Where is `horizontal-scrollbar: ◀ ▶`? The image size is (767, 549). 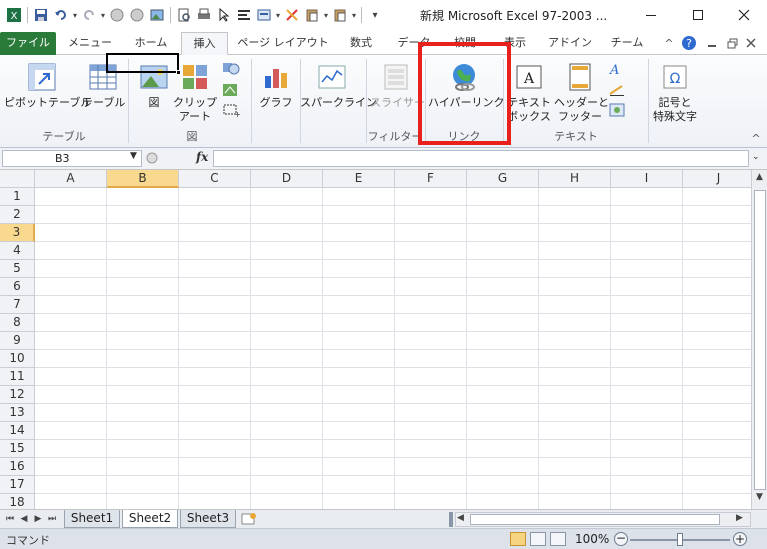 horizontal-scrollbar: ◀ ▶ is located at coordinates (603, 519).